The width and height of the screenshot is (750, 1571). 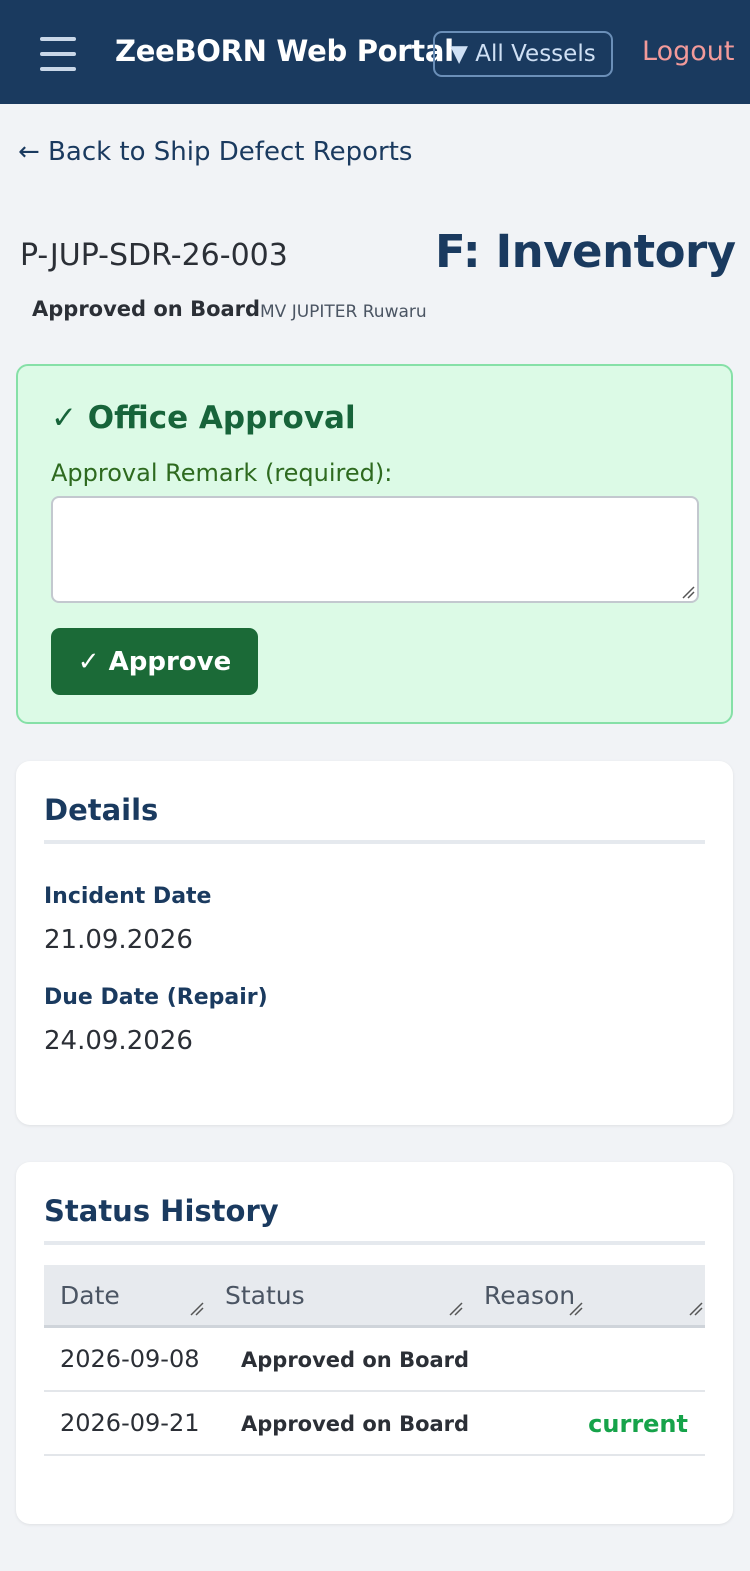 I want to click on history-date: 2026-09-08, so click(x=130, y=1359).